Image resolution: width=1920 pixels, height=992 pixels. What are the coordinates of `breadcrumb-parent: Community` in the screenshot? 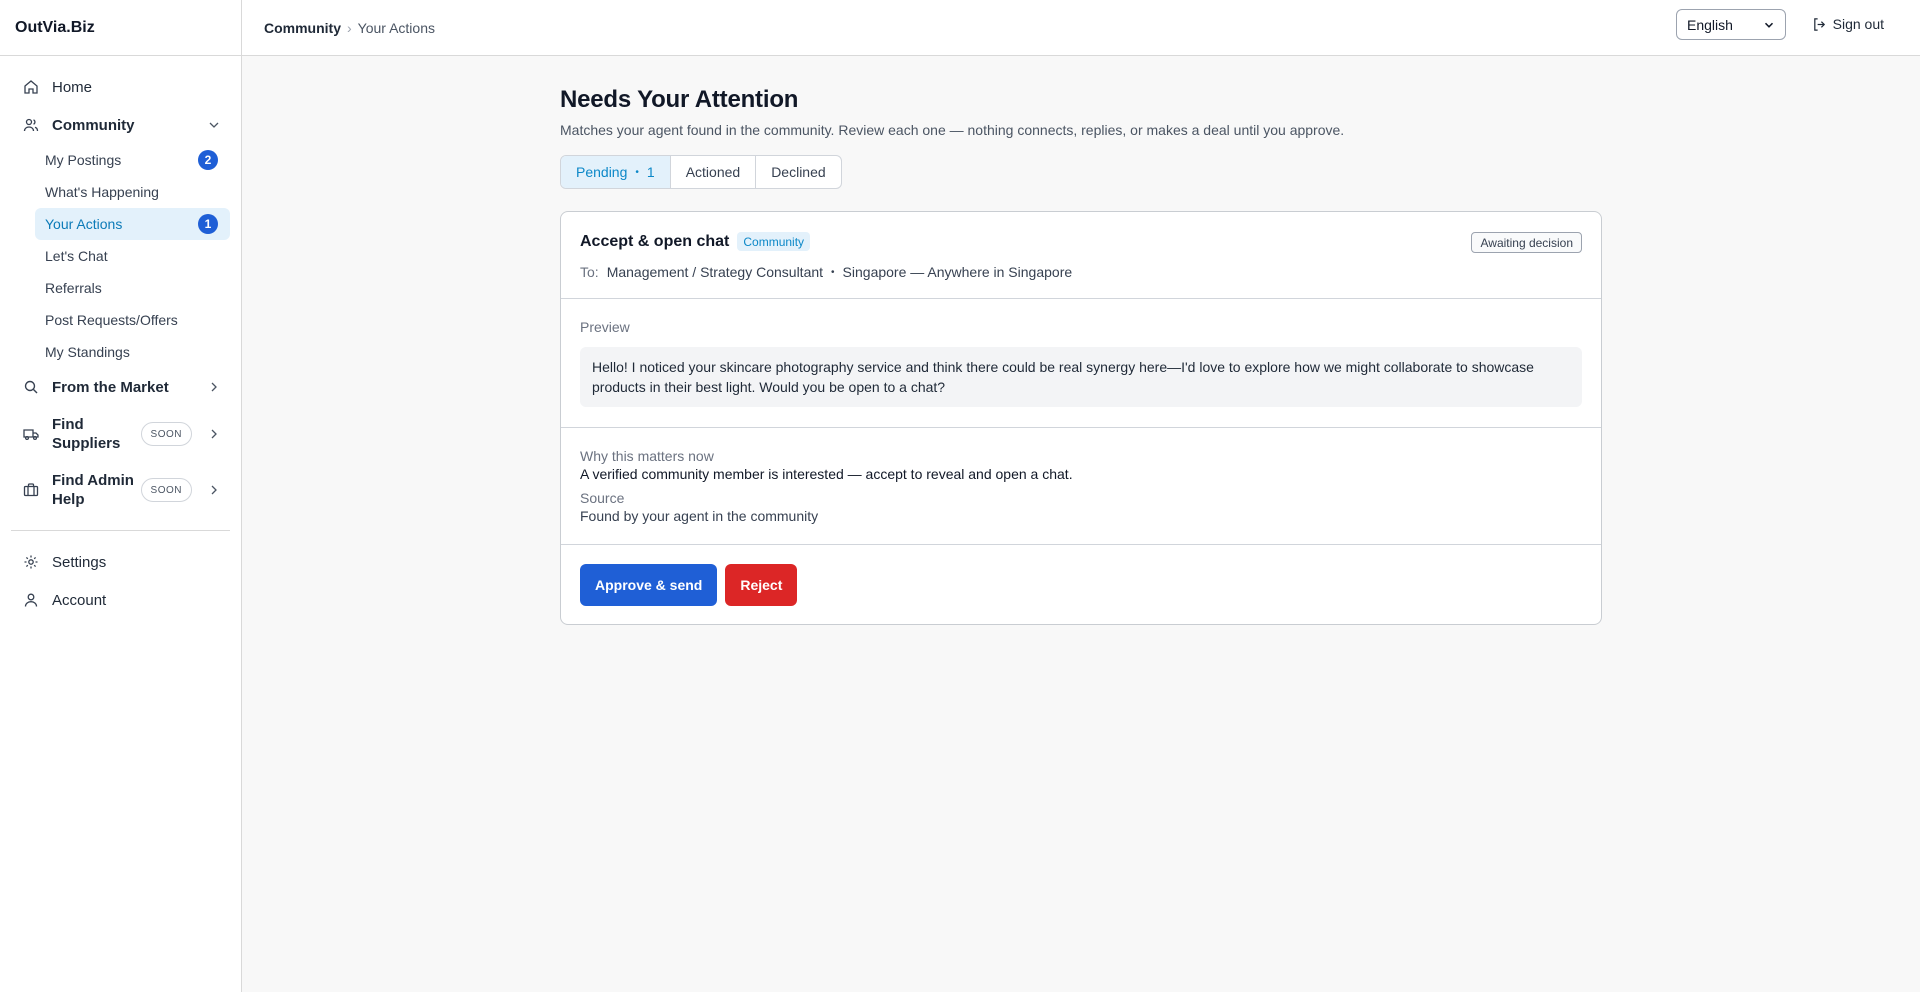 It's located at (302, 28).